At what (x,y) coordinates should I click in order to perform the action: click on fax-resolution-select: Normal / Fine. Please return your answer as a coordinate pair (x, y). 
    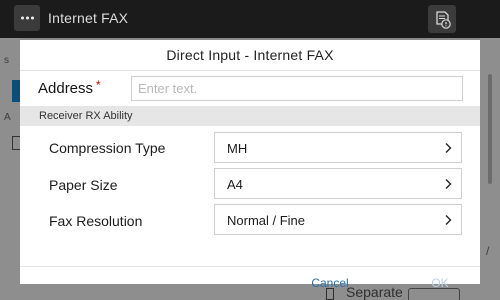
    Looking at the image, I should click on (338, 219).